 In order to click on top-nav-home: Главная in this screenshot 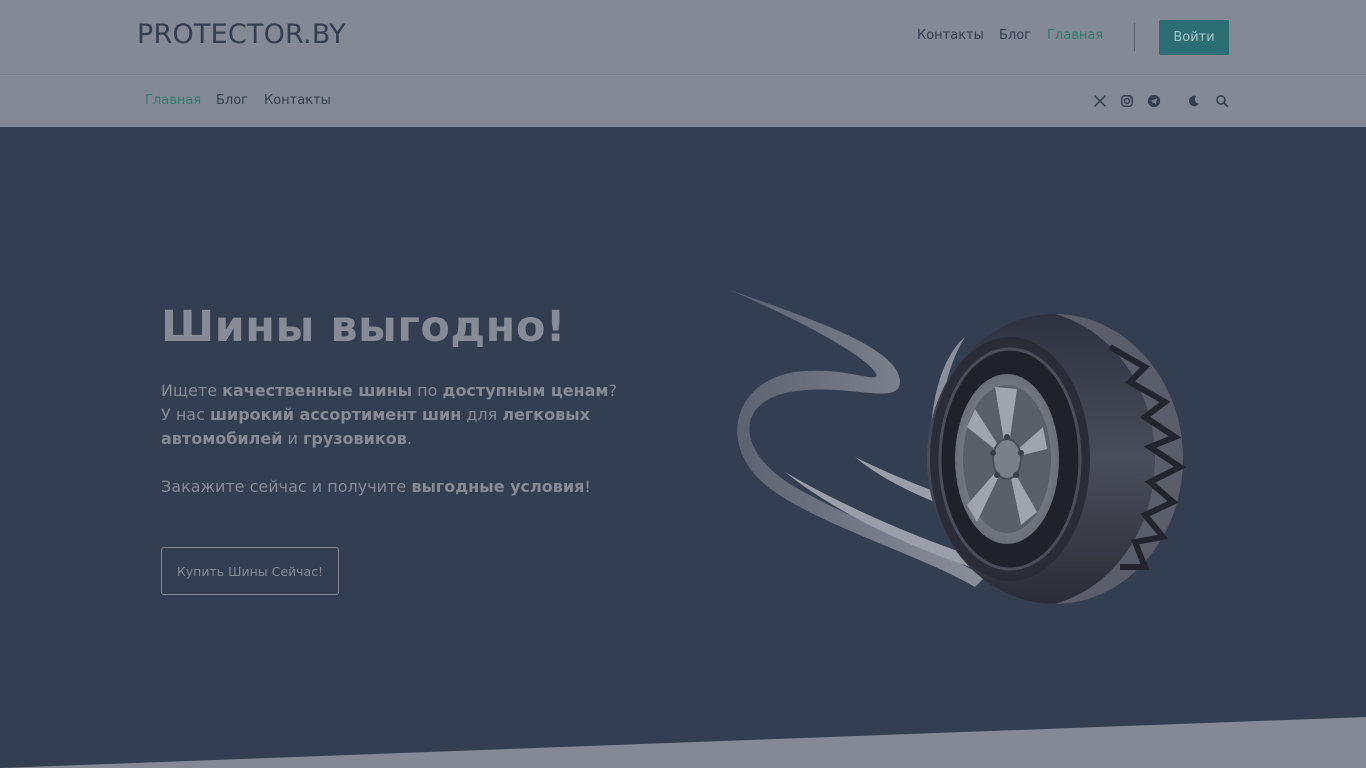, I will do `click(1075, 35)`.